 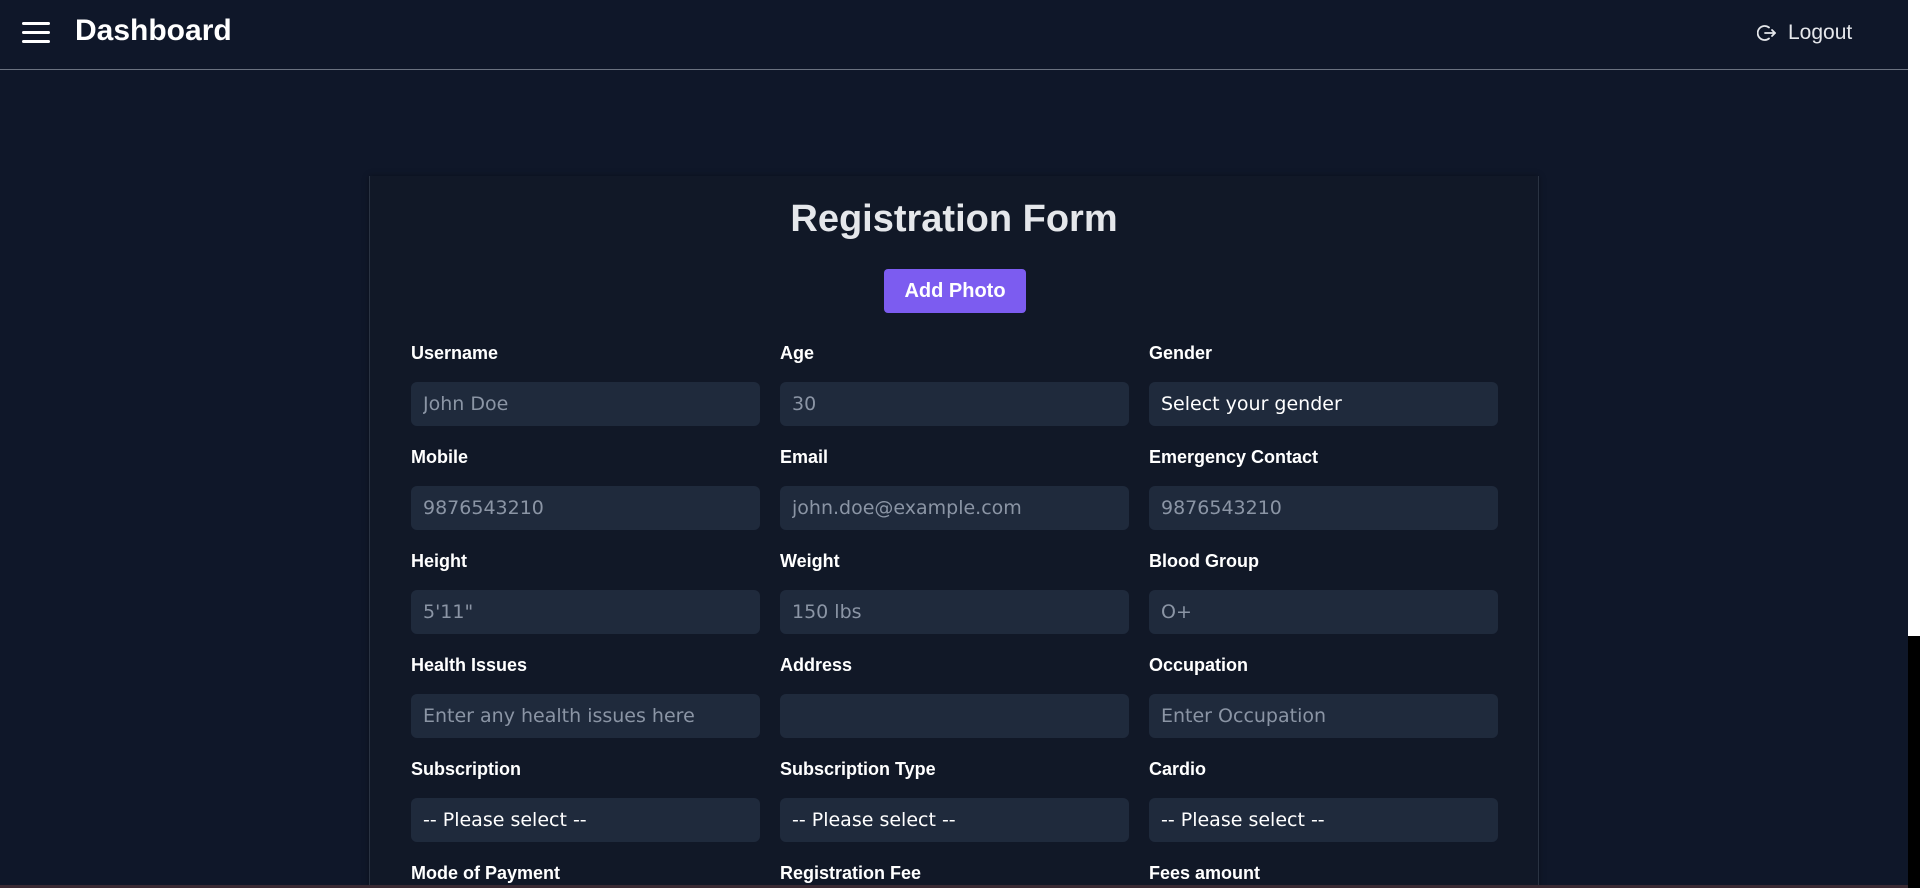 What do you see at coordinates (858, 769) in the screenshot?
I see `subscription-type-label: Subscription Type` at bounding box center [858, 769].